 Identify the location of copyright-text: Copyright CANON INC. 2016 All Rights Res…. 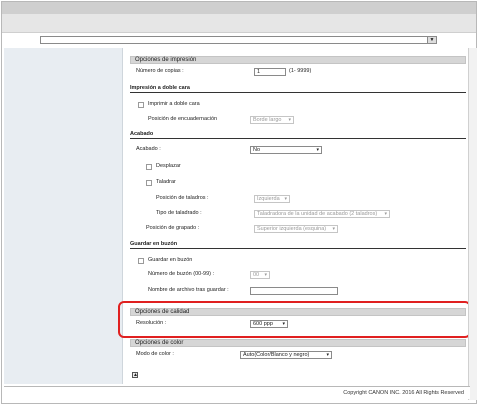
(403, 393).